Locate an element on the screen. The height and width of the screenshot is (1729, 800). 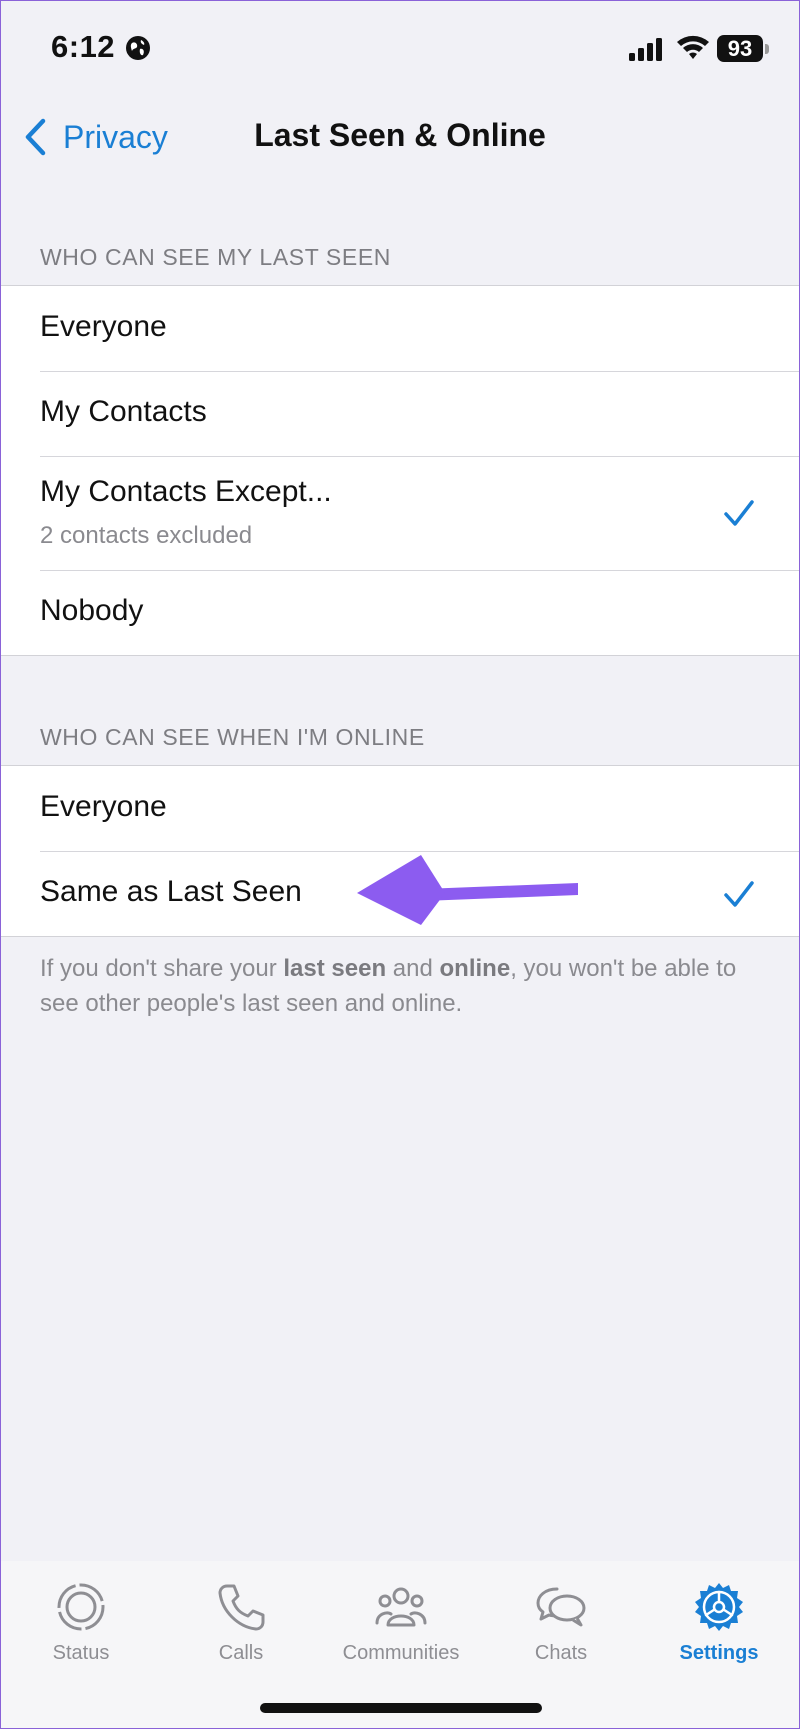
footer-text: and is located at coordinates (413, 968).